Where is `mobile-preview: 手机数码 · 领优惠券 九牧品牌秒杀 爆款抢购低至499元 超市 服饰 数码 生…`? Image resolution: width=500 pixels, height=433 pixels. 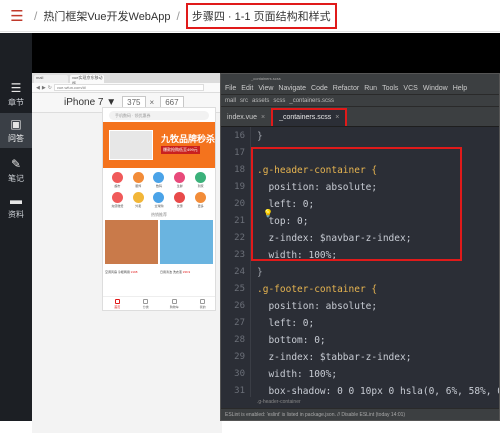 mobile-preview: 手机数码 · 领优惠券 九牧品牌秒杀 爆款抢购低至499元 超市 服饰 数码 生… is located at coordinates (159, 209).